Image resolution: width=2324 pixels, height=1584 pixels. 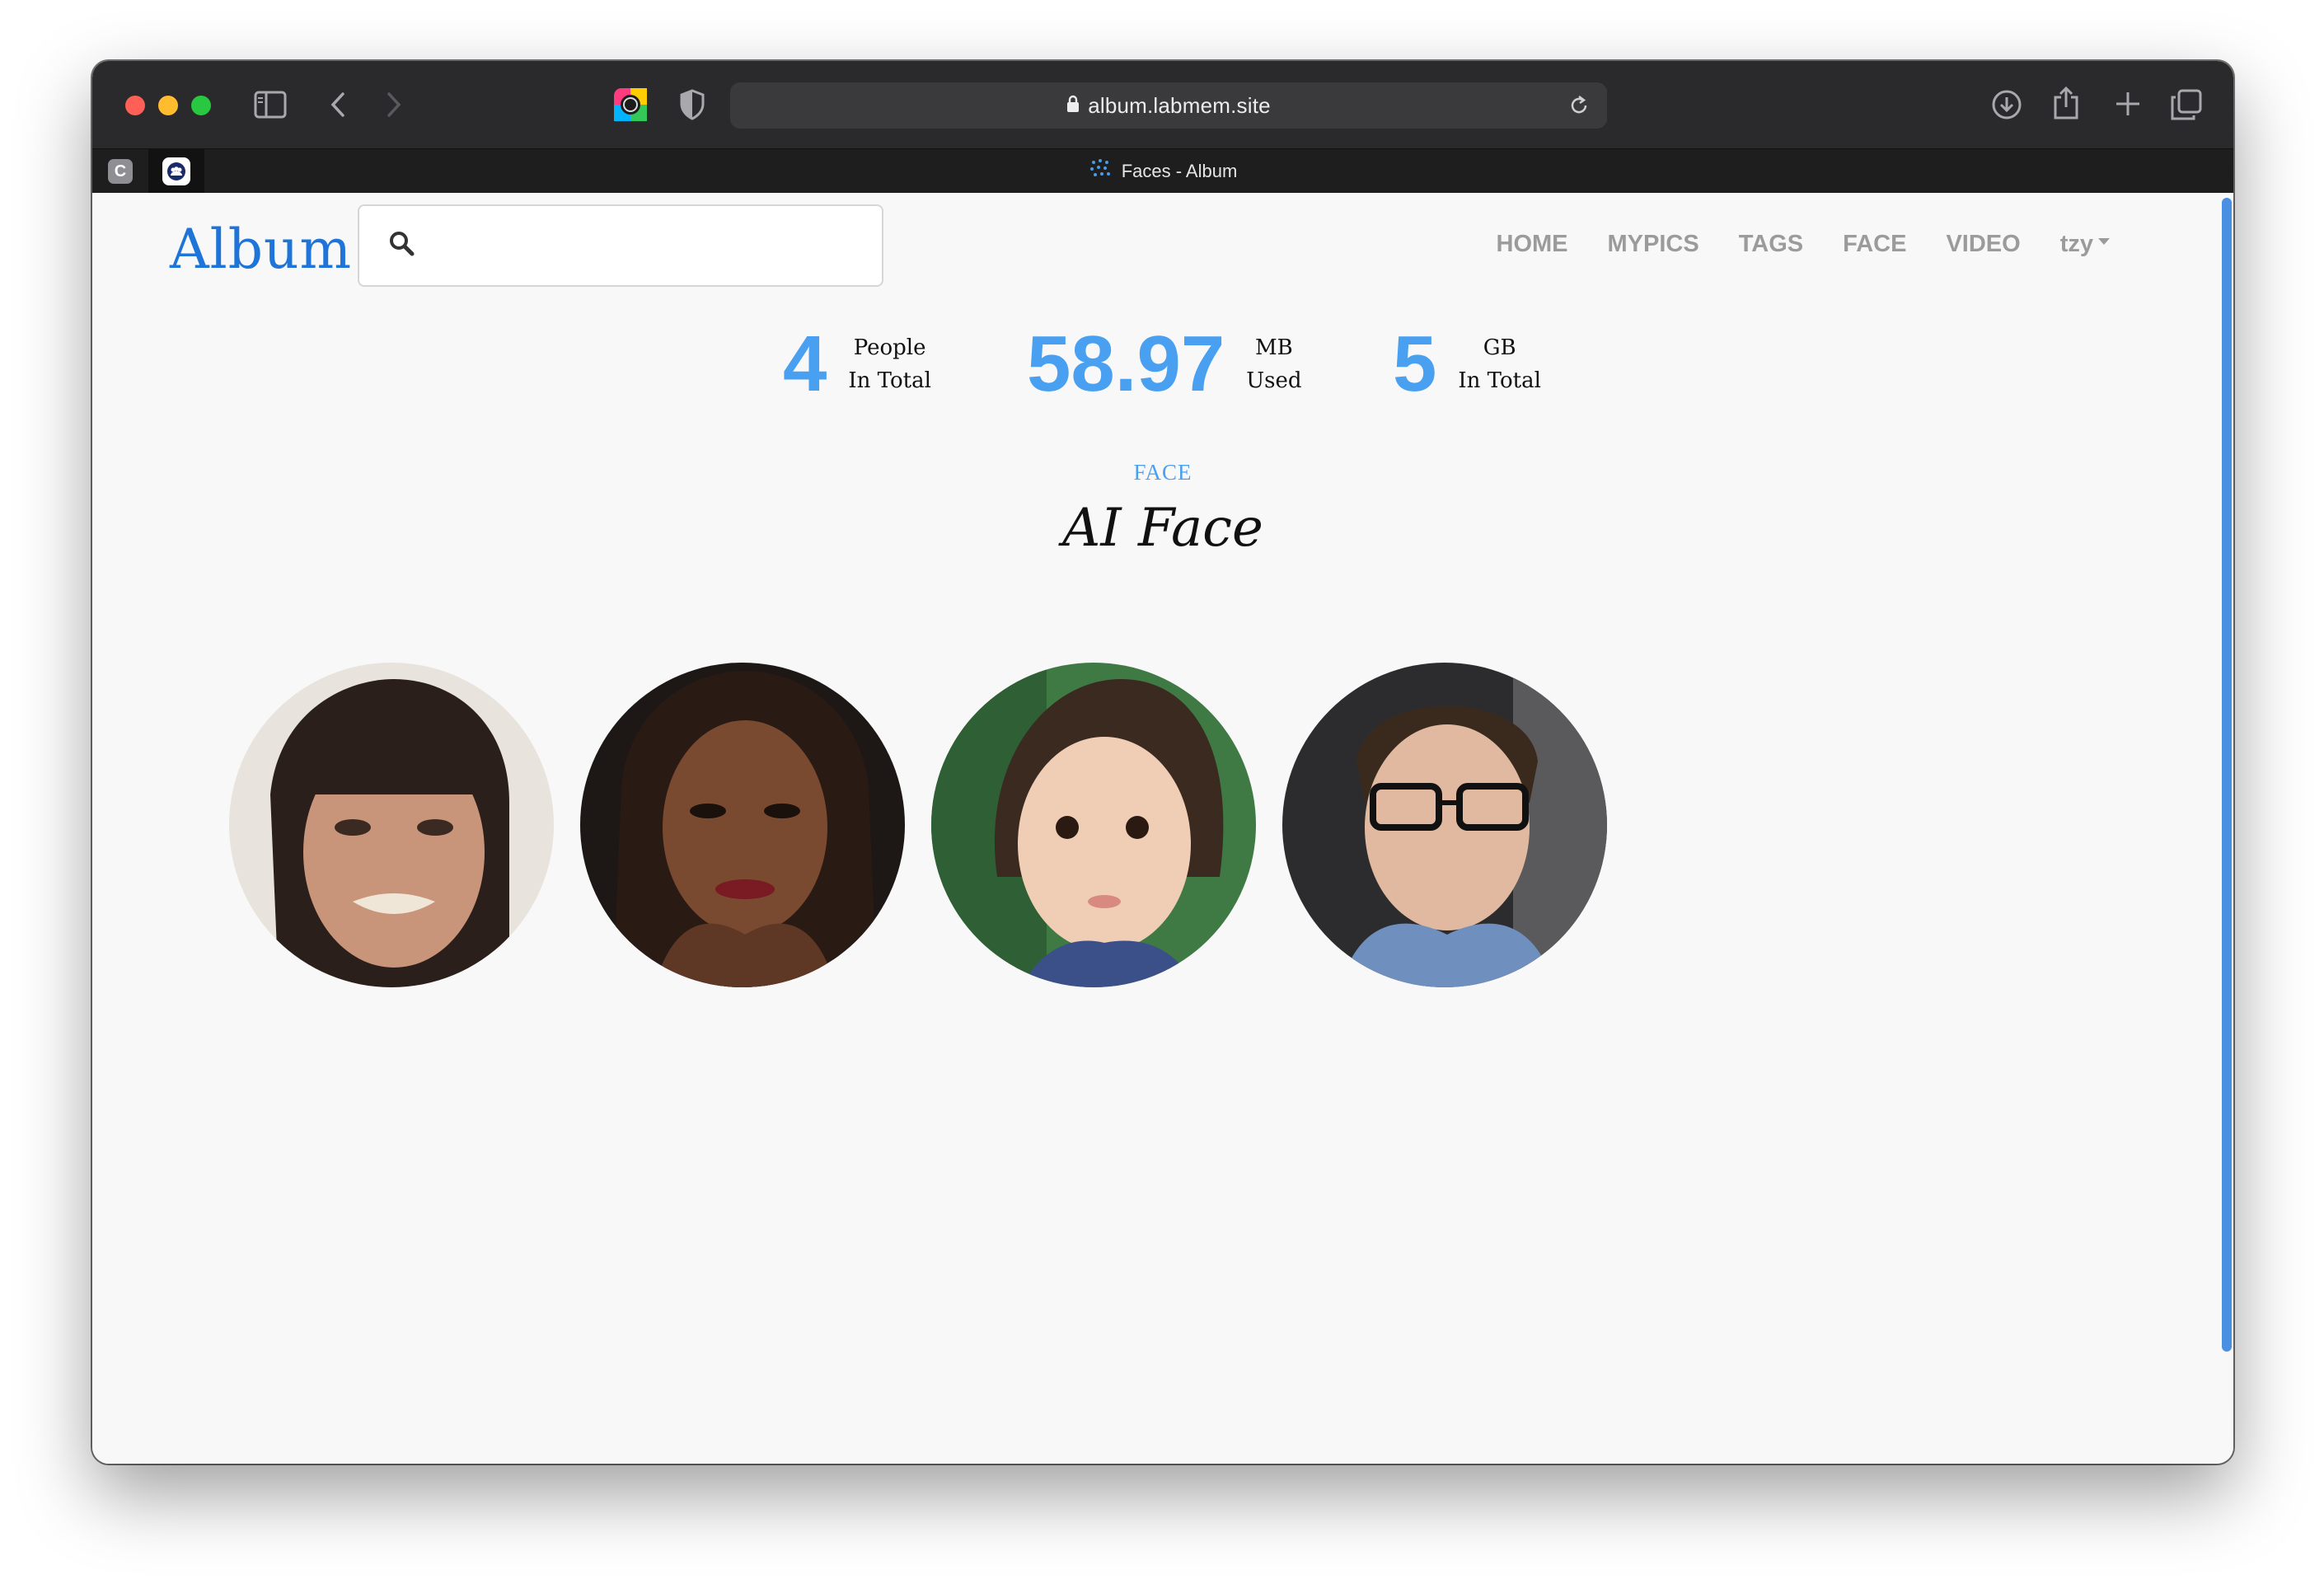 What do you see at coordinates (2128, 104) in the screenshot?
I see `new-tab-icon` at bounding box center [2128, 104].